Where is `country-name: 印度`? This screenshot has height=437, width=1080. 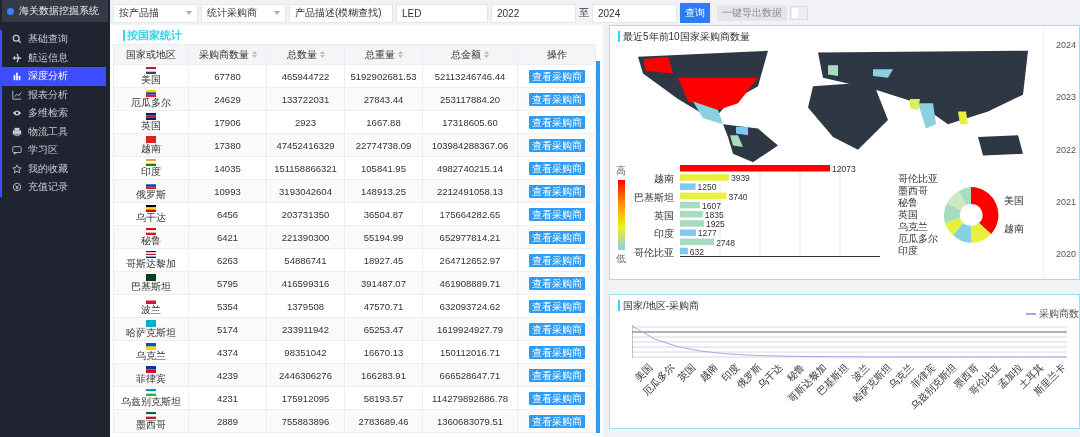 country-name: 印度 is located at coordinates (151, 171).